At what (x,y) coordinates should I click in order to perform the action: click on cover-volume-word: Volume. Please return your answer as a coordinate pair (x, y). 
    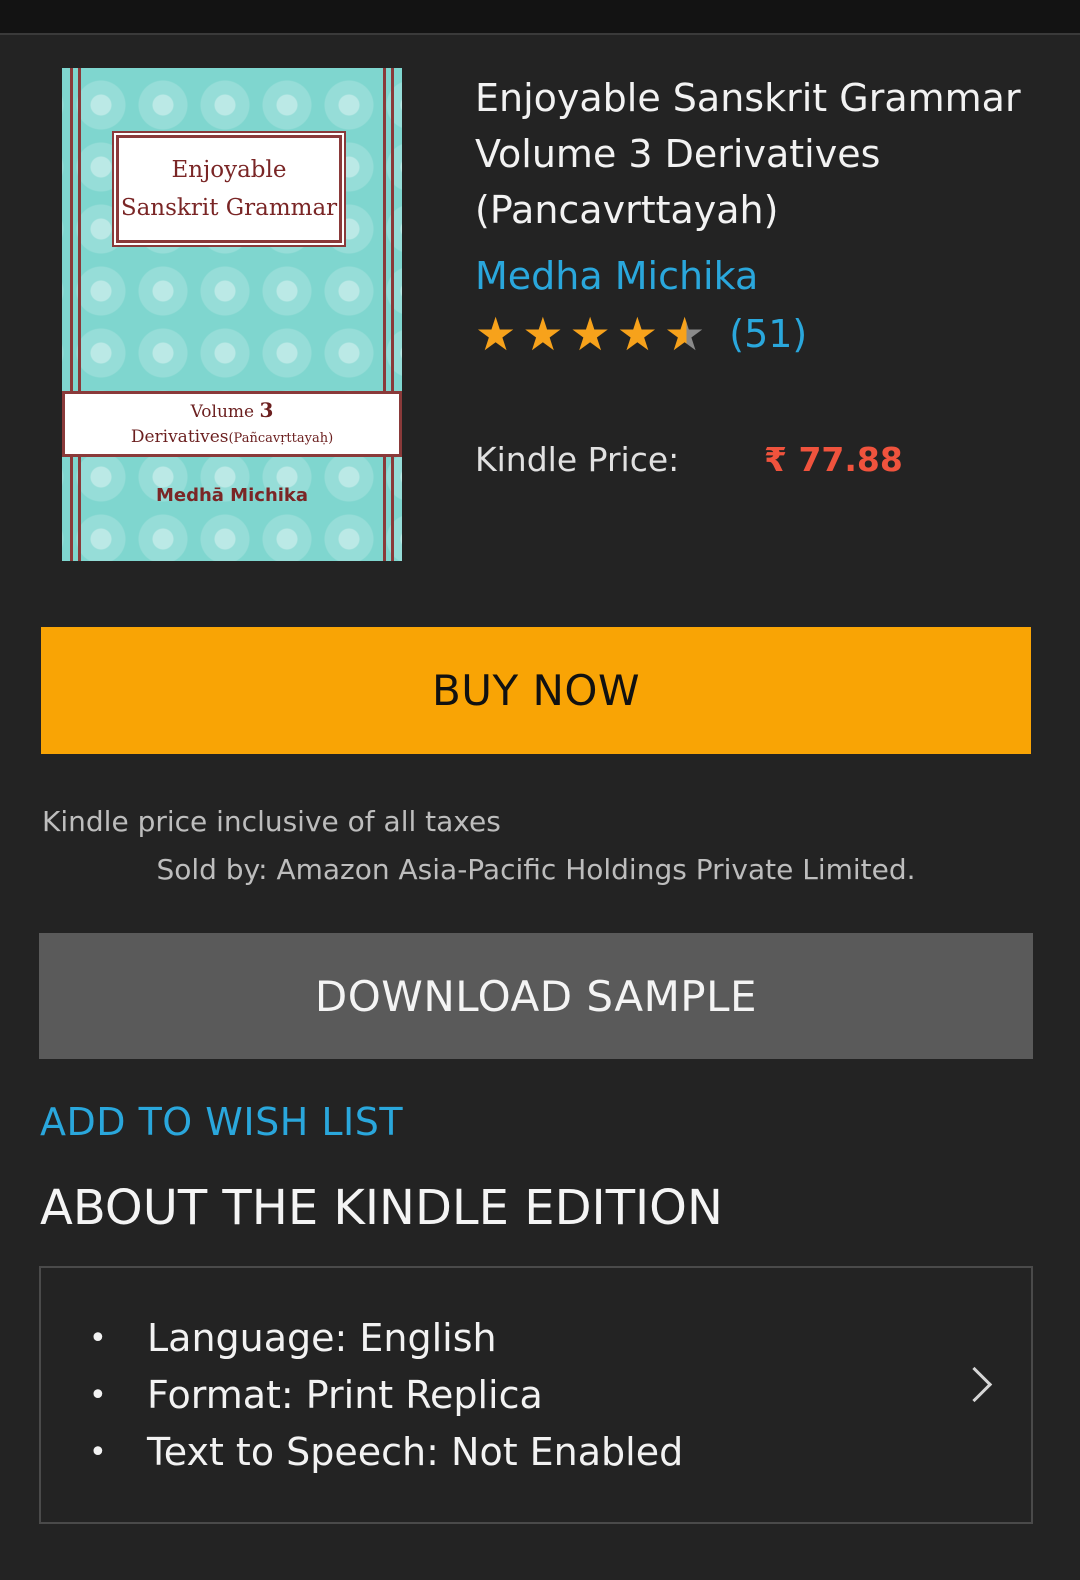
    Looking at the image, I should click on (222, 411).